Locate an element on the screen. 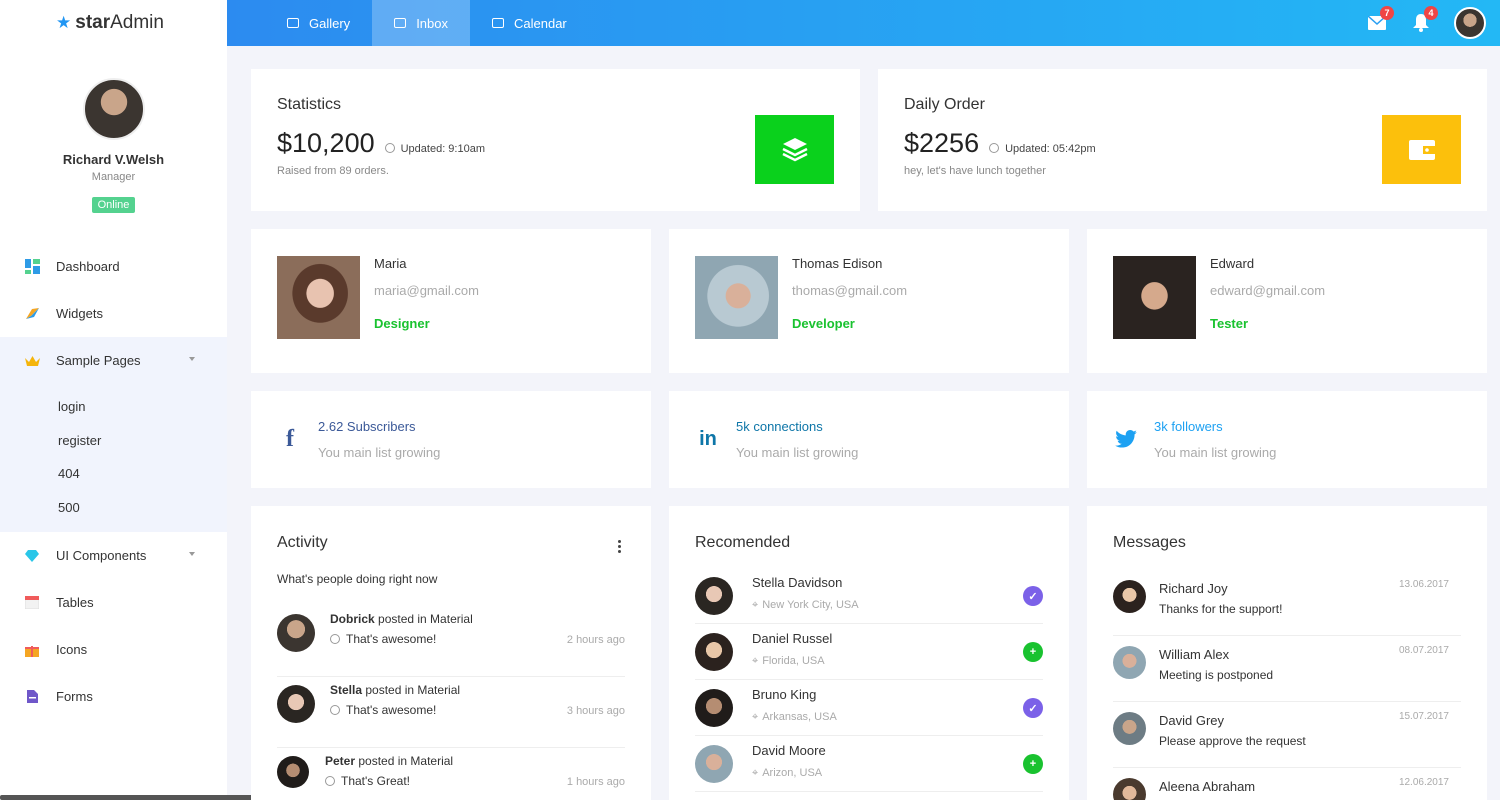 The height and width of the screenshot is (800, 1500). tab-inbox: Inbox is located at coordinates (421, 23).